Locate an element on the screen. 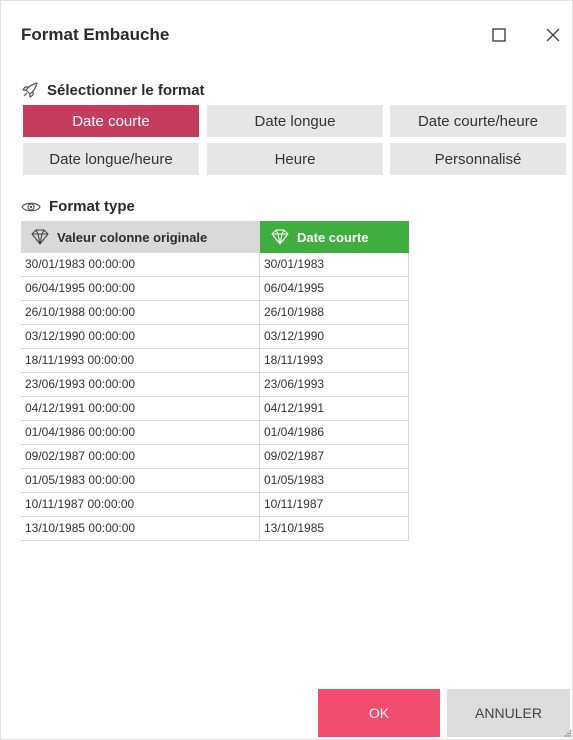 This screenshot has height=740, width=573. title-bar: Format Embauche is located at coordinates (286, 32).